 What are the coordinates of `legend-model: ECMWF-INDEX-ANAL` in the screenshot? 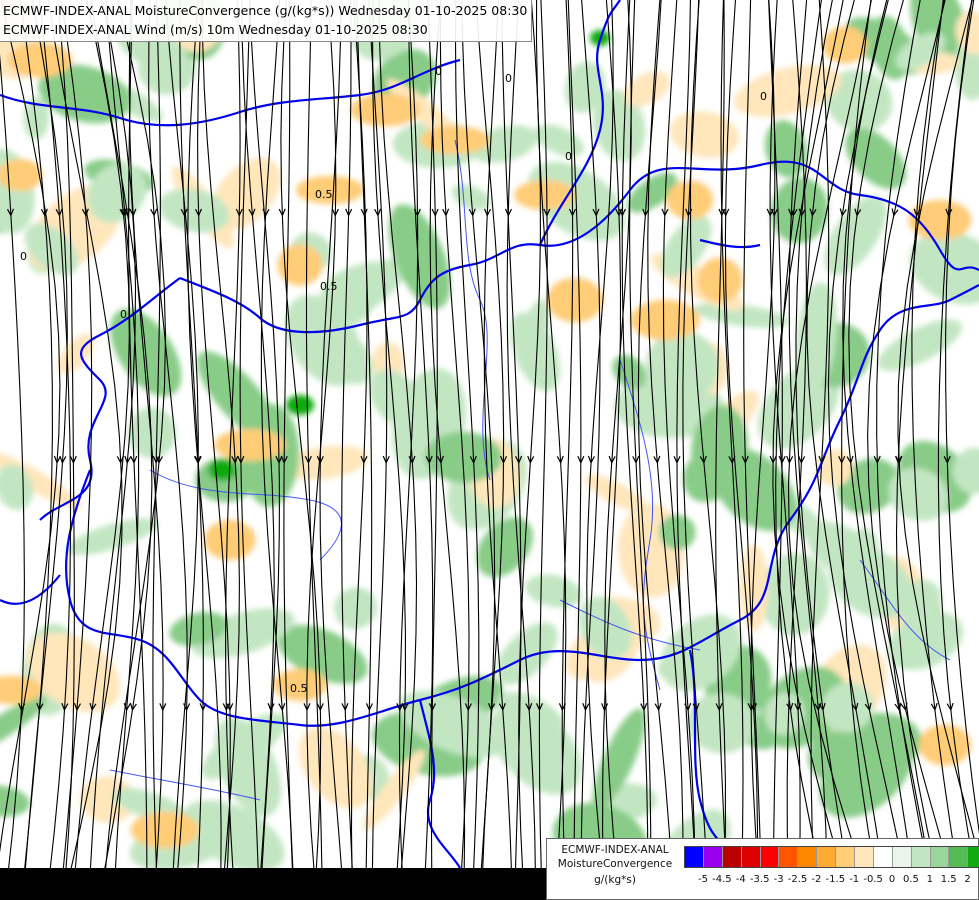 It's located at (615, 850).